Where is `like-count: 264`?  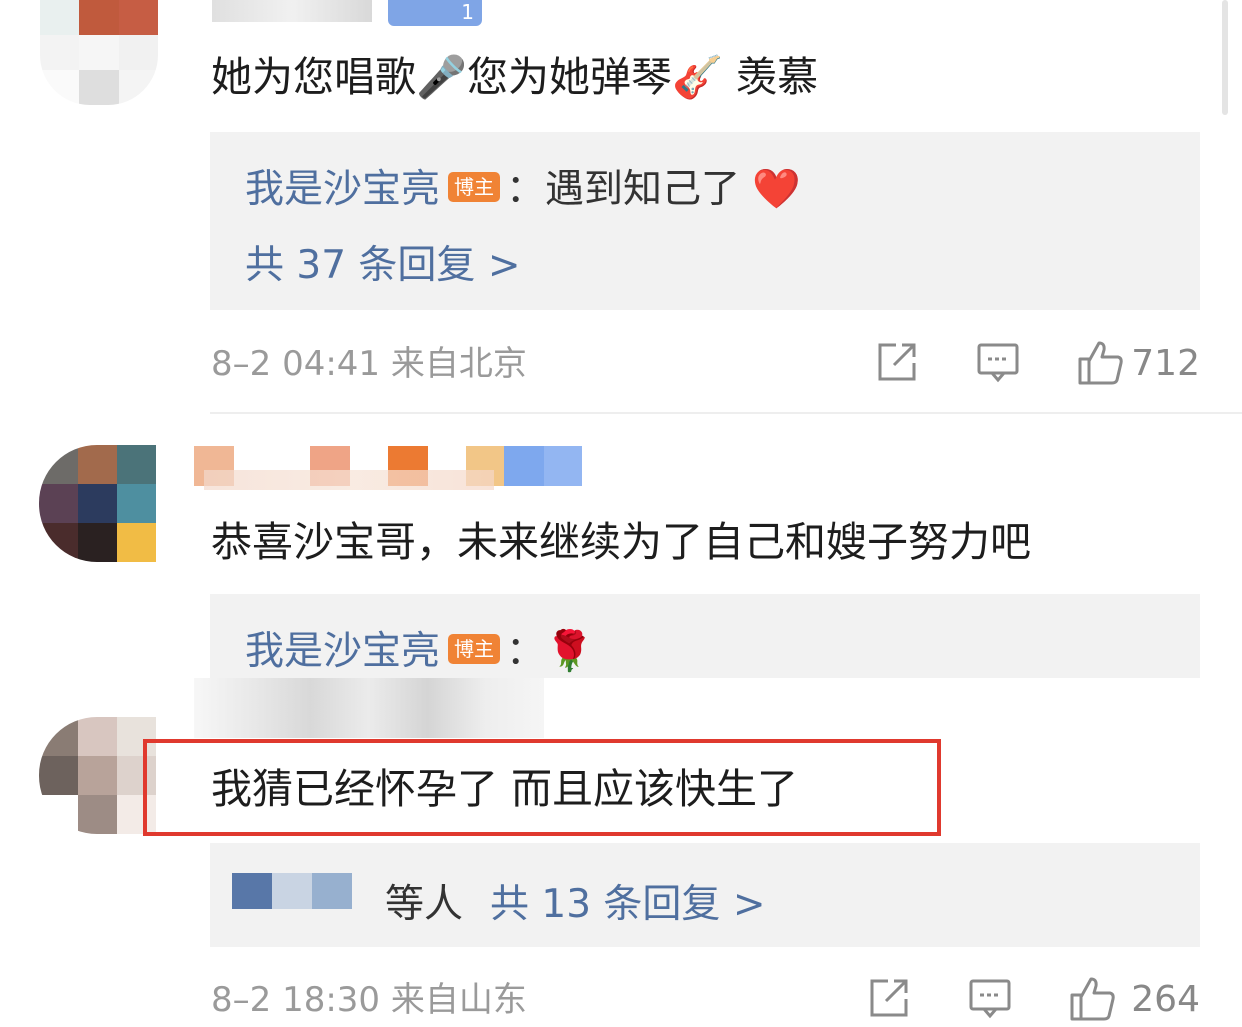
like-count: 264 is located at coordinates (1165, 999).